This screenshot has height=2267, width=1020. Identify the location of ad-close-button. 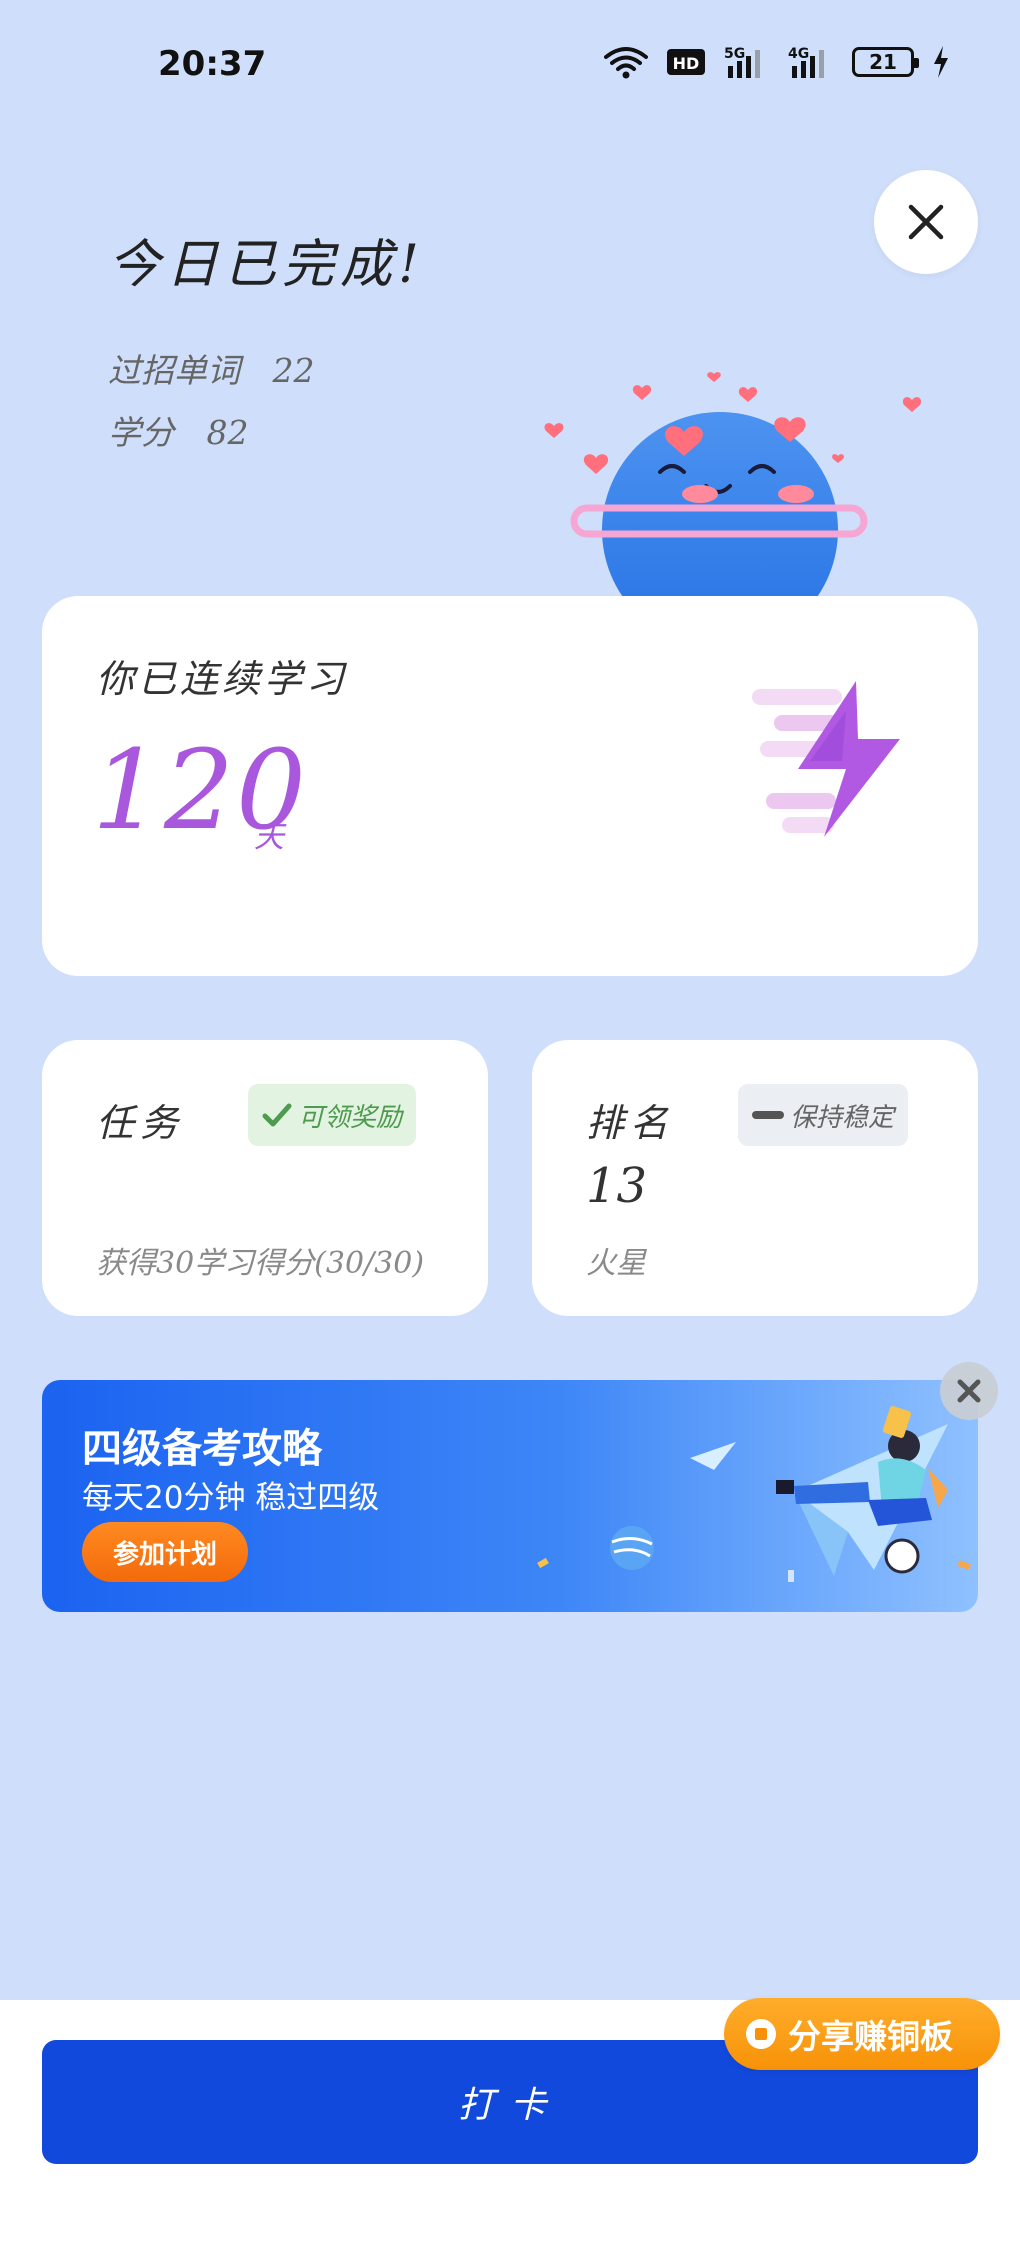
(969, 1391).